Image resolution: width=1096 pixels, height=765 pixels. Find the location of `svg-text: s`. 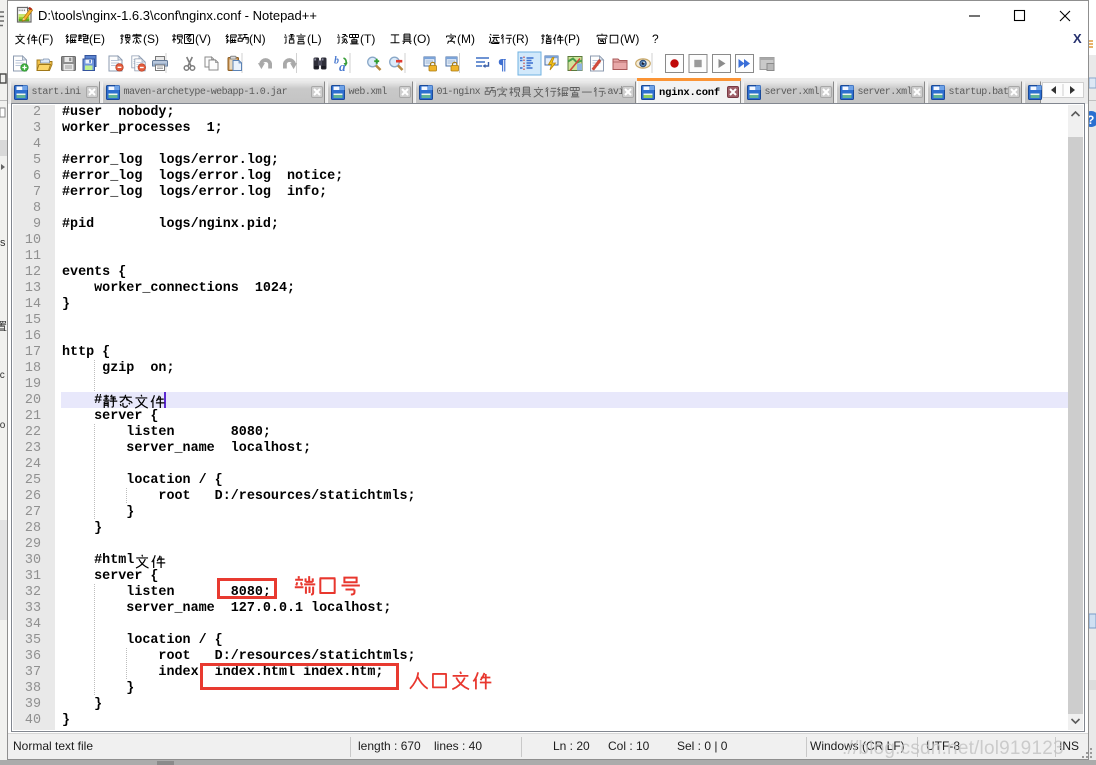

svg-text: s is located at coordinates (3, 243).